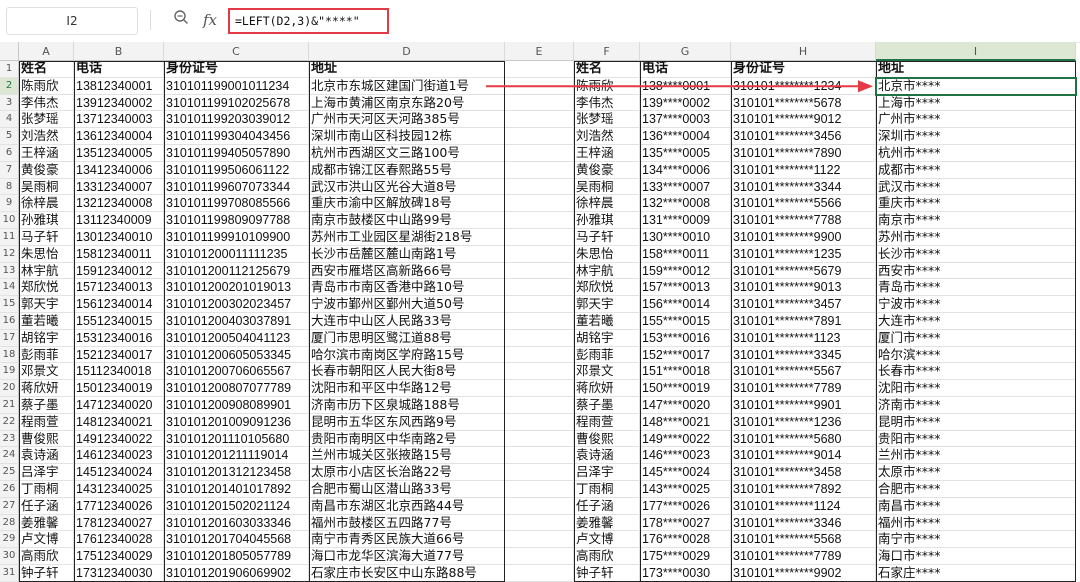  What do you see at coordinates (407, 422) in the screenshot?
I see `left-data-cell: 昆明市五华区东风西路9号` at bounding box center [407, 422].